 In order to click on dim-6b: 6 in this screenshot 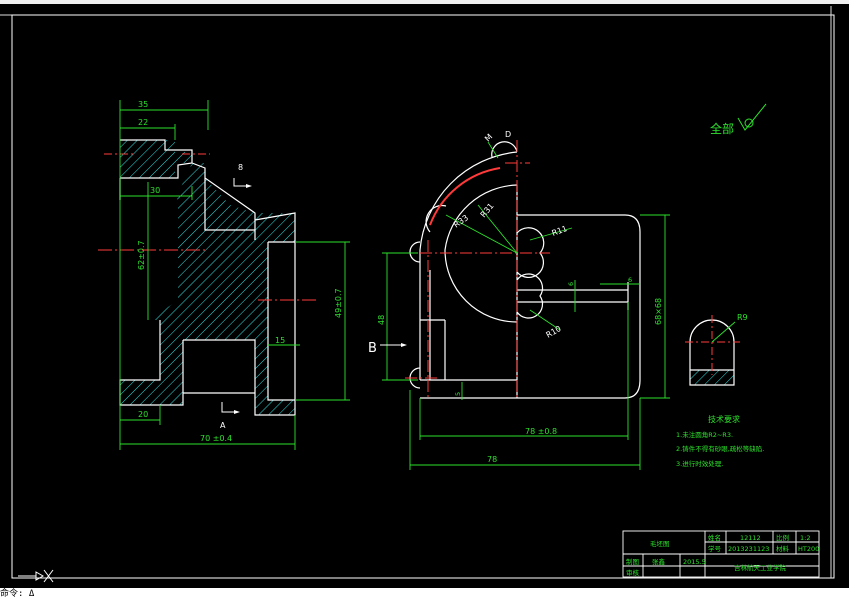, I will do `click(630, 280)`.